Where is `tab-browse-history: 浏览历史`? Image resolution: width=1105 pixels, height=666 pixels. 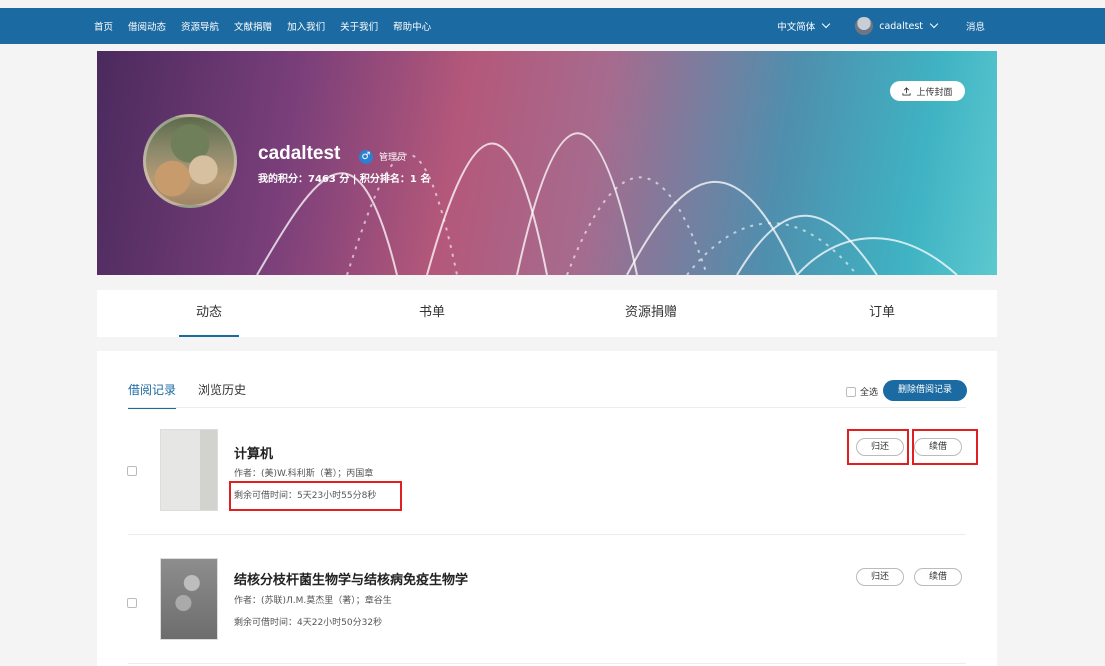 tab-browse-history: 浏览历史 is located at coordinates (222, 395).